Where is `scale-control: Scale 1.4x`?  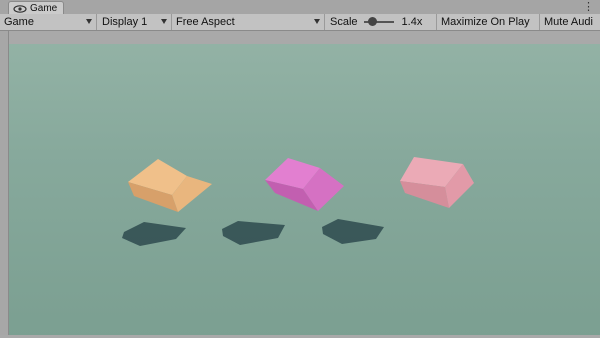 scale-control: Scale 1.4x is located at coordinates (381, 22).